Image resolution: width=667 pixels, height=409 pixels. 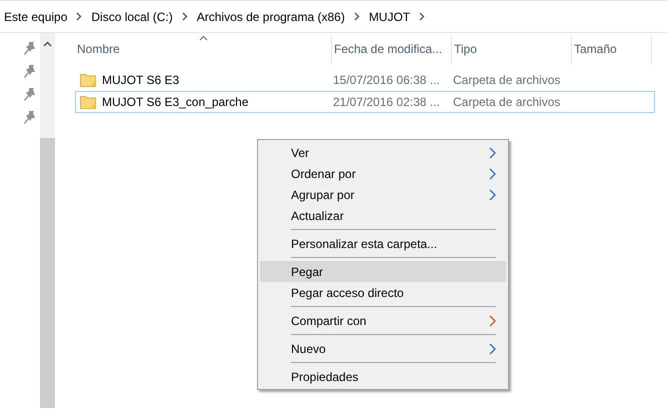 I want to click on menu-item: Ver, so click(x=383, y=152).